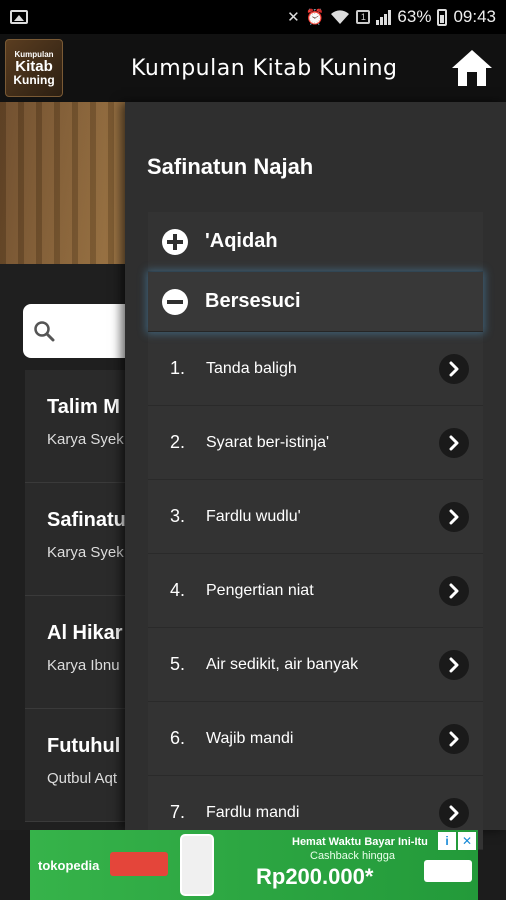  I want to click on ad-phone-image, so click(197, 865).